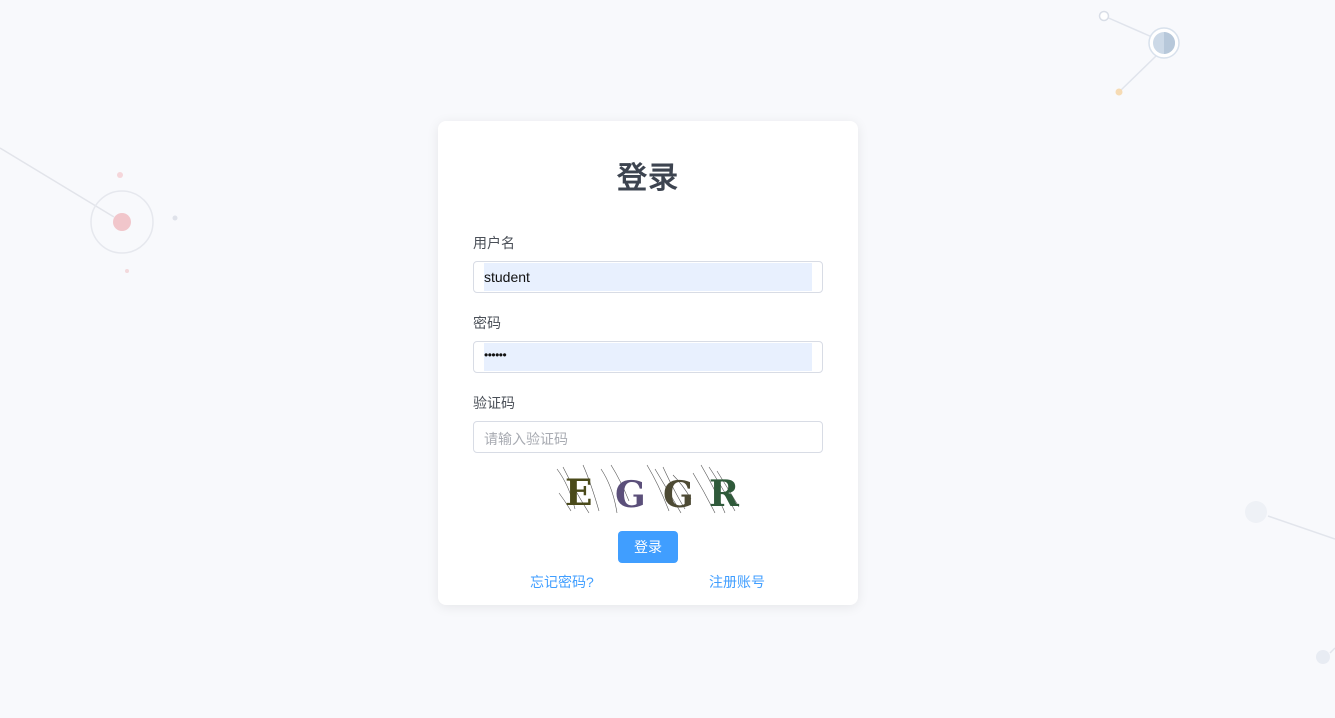 The height and width of the screenshot is (718, 1335). What do you see at coordinates (507, 277) in the screenshot?
I see `username-value: student` at bounding box center [507, 277].